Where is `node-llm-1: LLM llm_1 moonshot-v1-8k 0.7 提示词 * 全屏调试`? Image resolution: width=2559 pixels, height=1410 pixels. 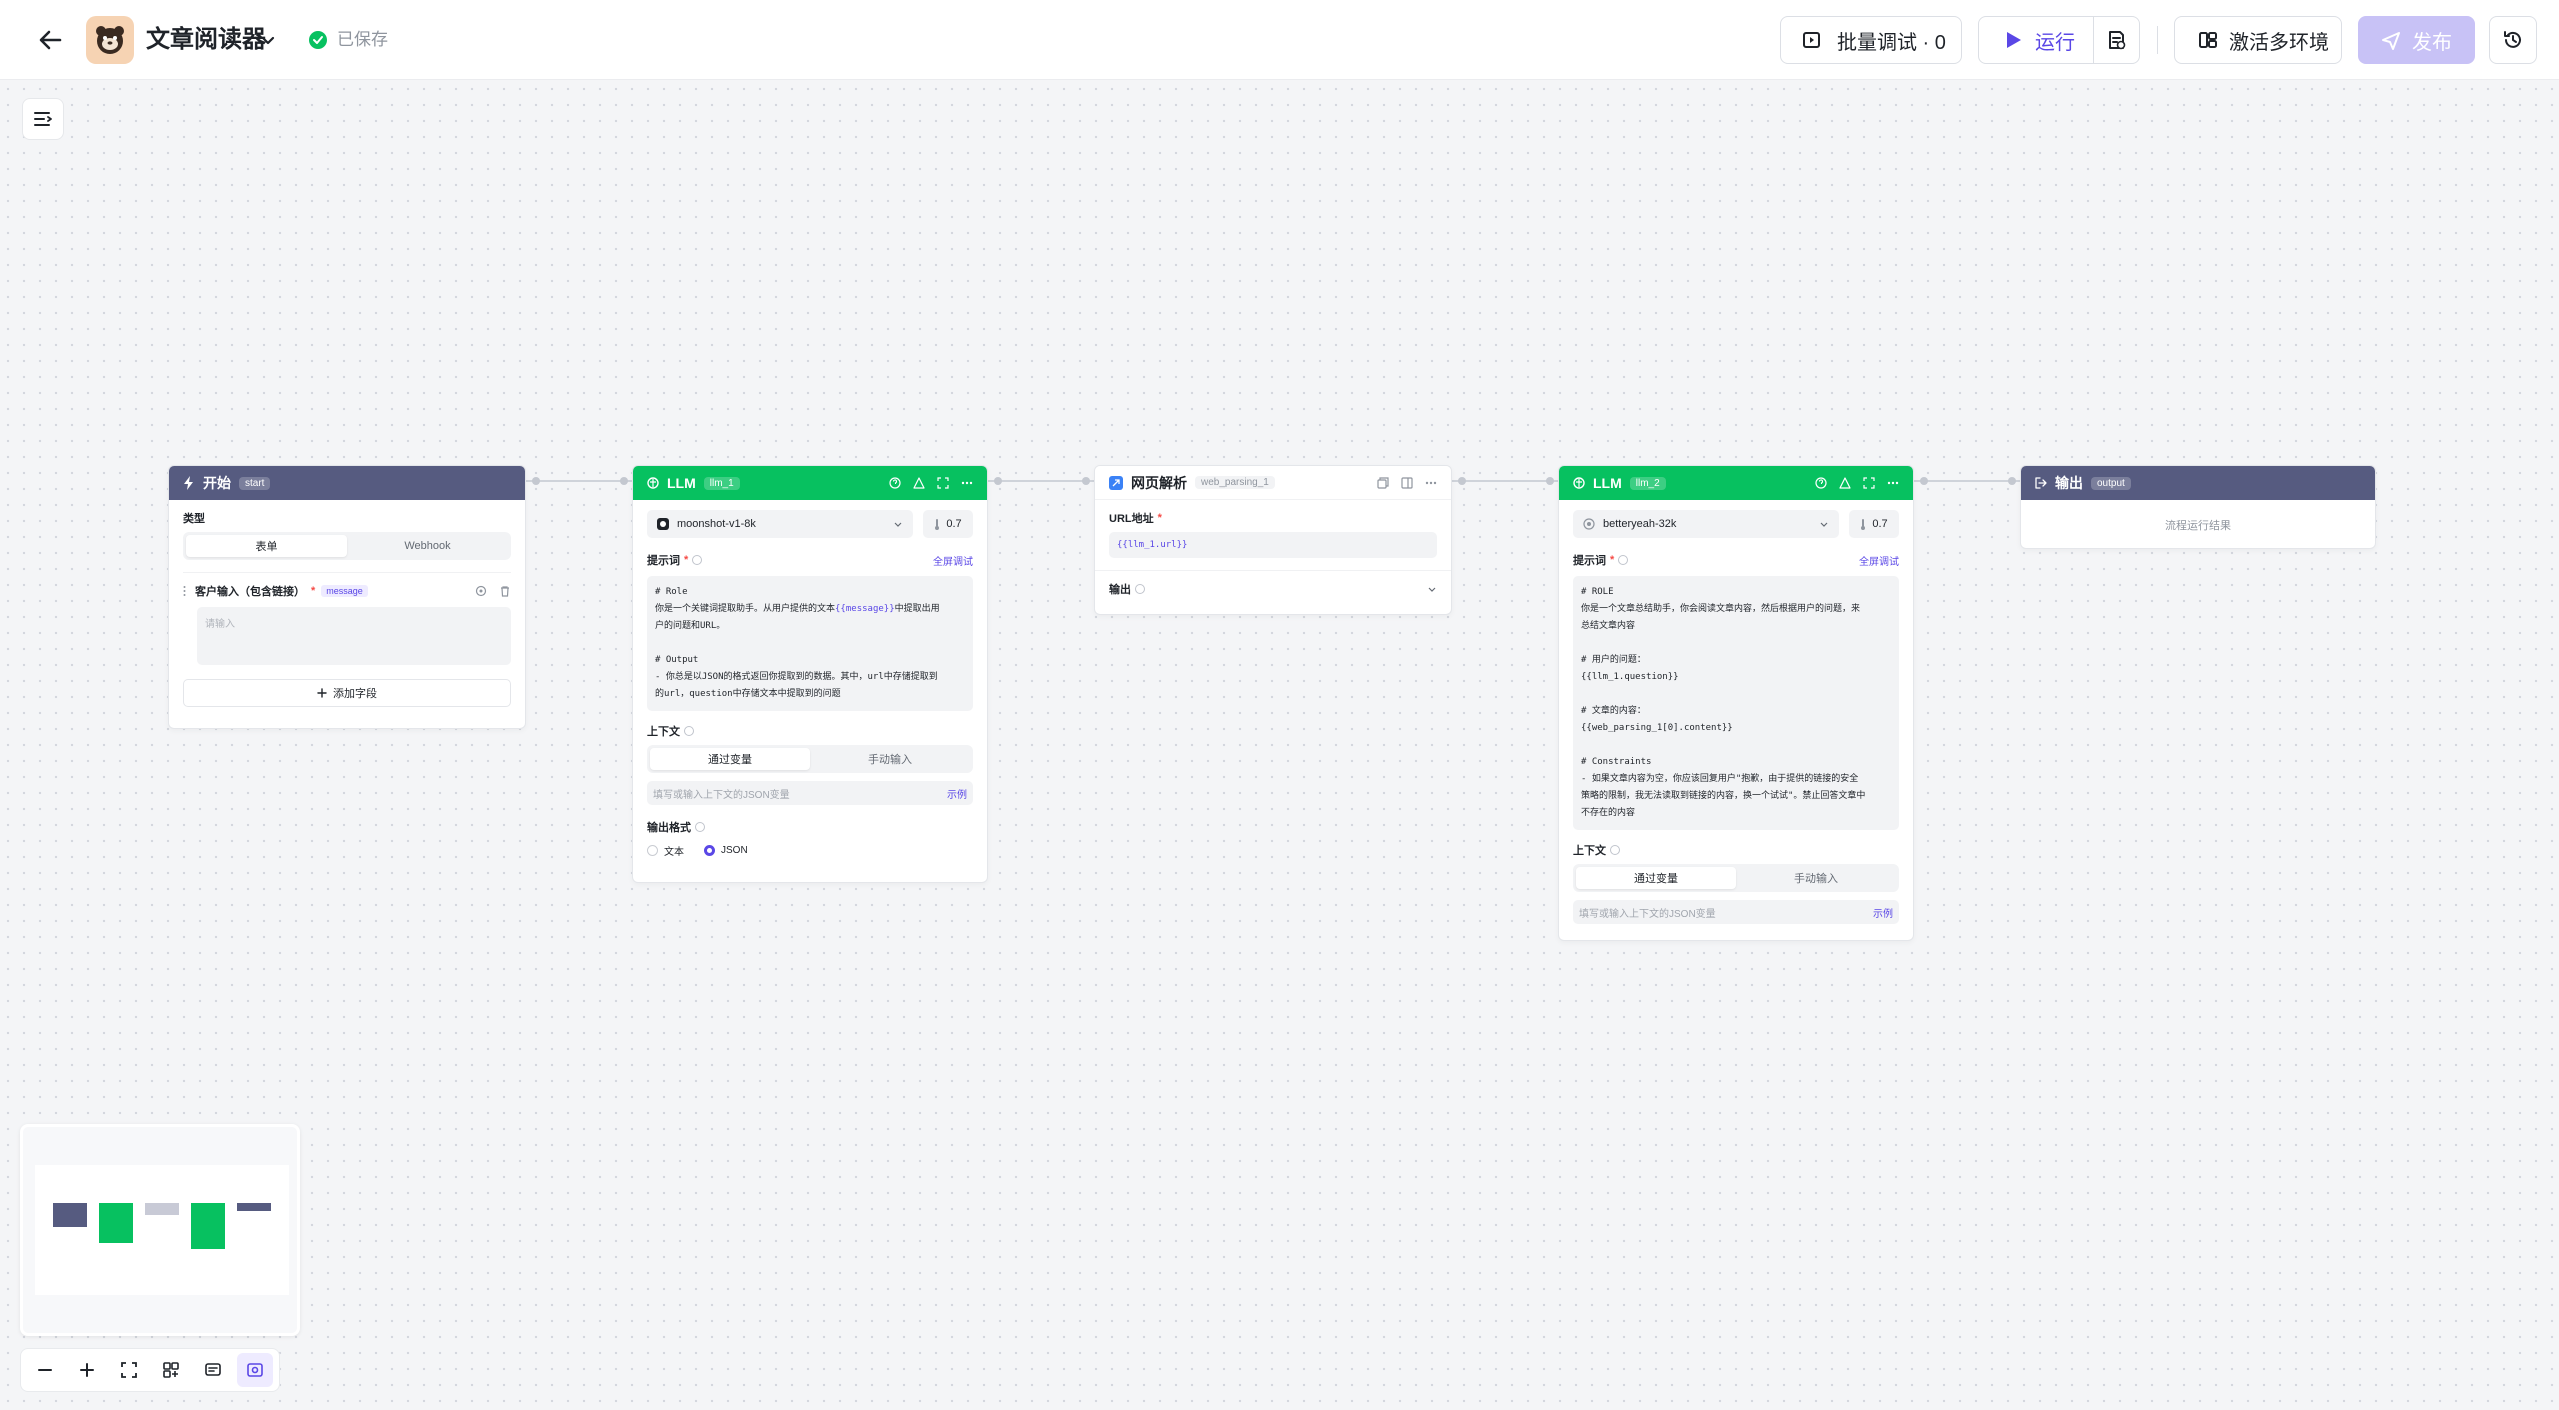
node-llm-1: LLM llm_1 moonshot-v1-8k 0.7 提示词 * 全屏调试 is located at coordinates (810, 674).